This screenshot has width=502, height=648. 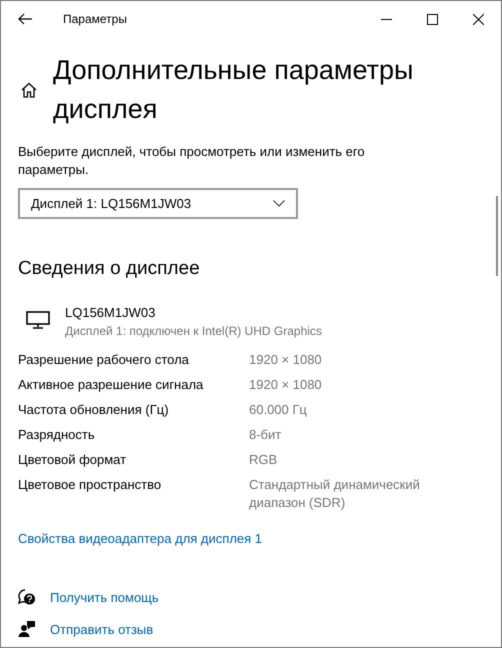 I want to click on page-title: Дополнительные параметры дисплея, so click(x=233, y=90).